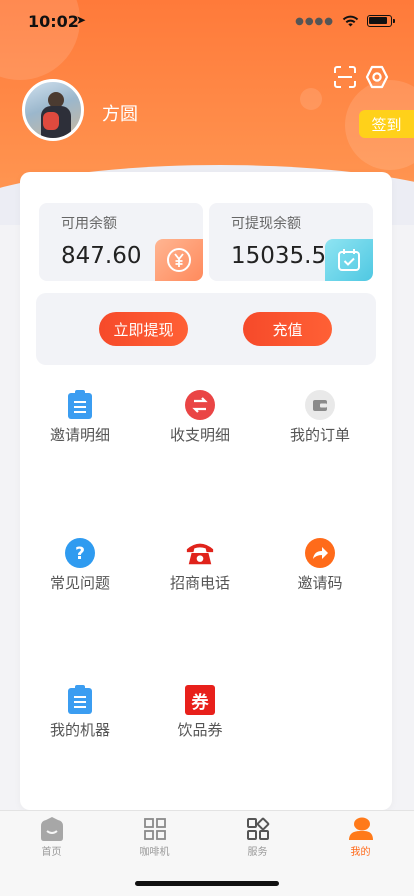 The width and height of the screenshot is (414, 896). Describe the element at coordinates (311, 99) in the screenshot. I see `decor-bubble` at that location.